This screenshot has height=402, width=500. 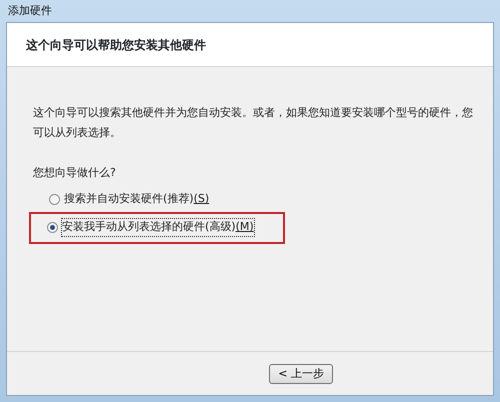 I want to click on wizard-heading: 这个向导可以帮助您安装其他硬件, so click(x=116, y=45).